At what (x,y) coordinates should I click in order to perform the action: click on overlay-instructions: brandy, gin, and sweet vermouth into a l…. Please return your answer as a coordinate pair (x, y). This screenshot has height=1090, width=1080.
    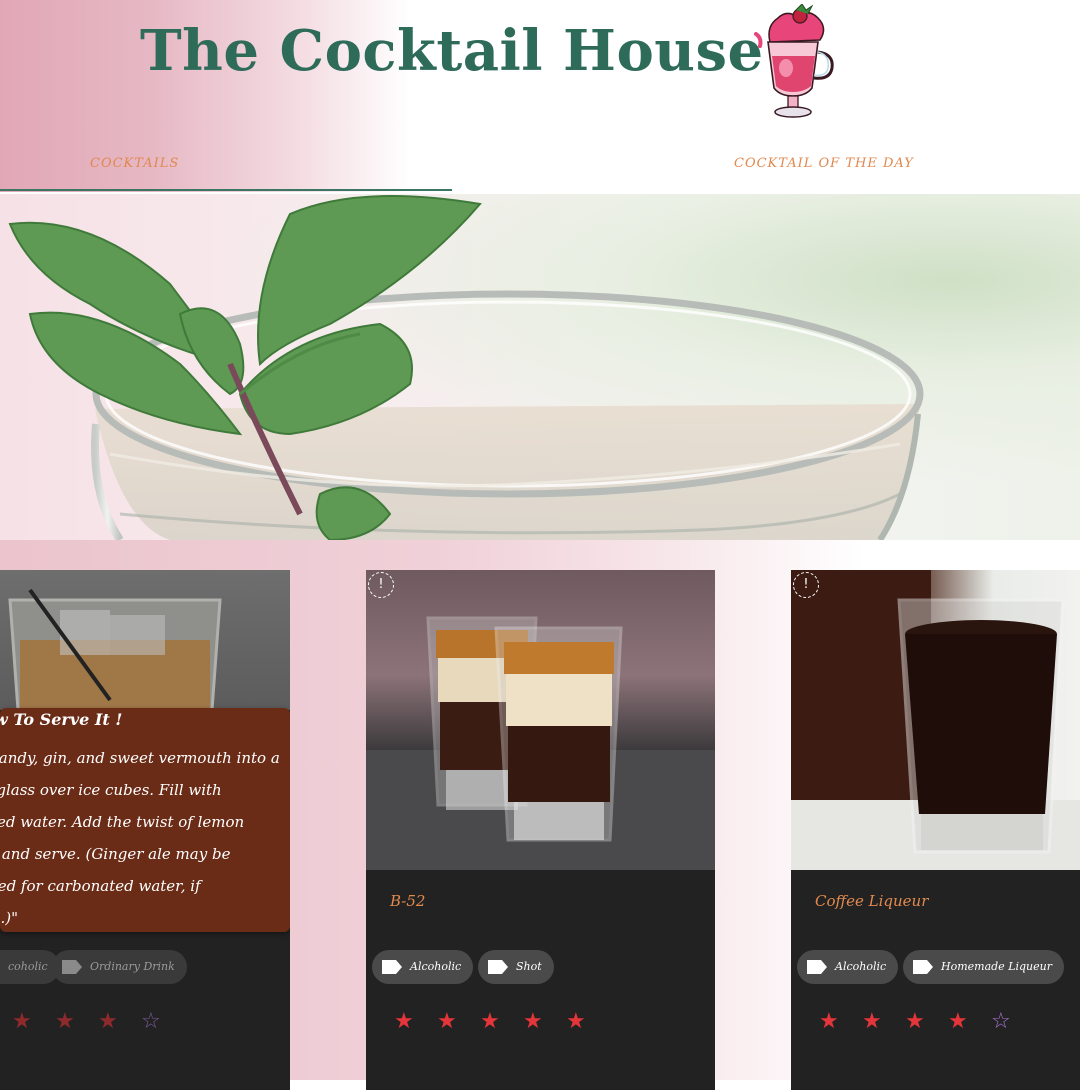
    Looking at the image, I should click on (141, 838).